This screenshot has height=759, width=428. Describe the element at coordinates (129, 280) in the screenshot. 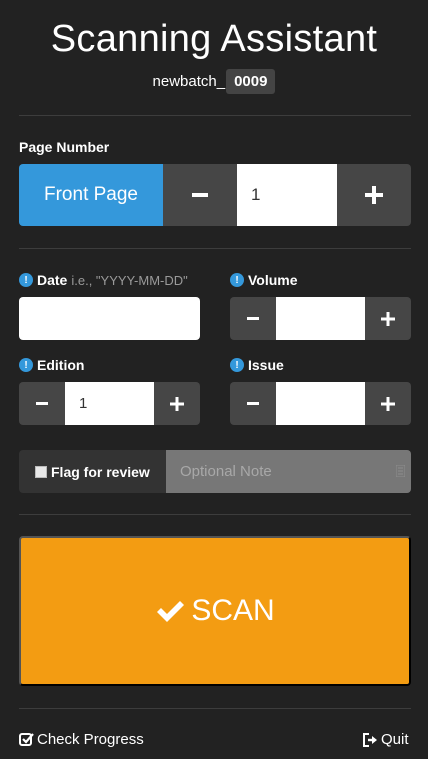

I see `date-hint: i.e., "YYYY-MM-DD"` at that location.